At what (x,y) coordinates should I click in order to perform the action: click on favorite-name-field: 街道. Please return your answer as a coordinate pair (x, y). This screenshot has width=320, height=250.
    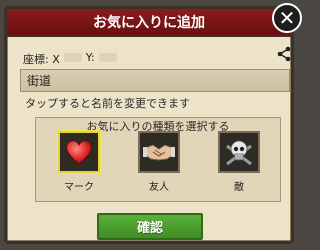
    Looking at the image, I should click on (155, 80).